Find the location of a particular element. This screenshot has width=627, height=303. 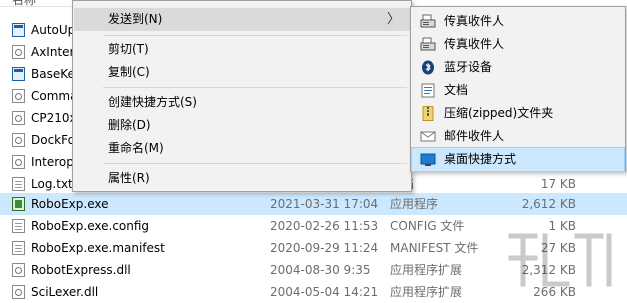

file-size: 2,612 KB is located at coordinates (548, 204).